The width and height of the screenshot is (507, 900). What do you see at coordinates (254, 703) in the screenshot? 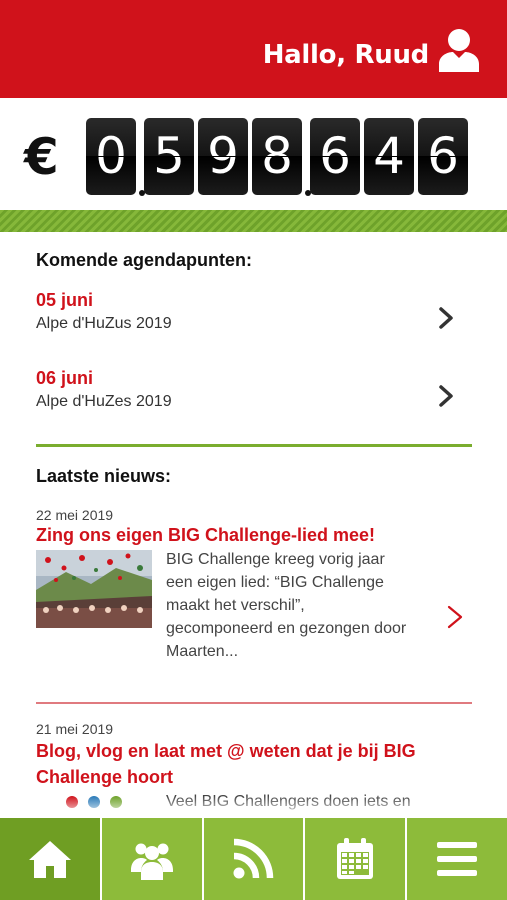
I see `news-divider` at bounding box center [254, 703].